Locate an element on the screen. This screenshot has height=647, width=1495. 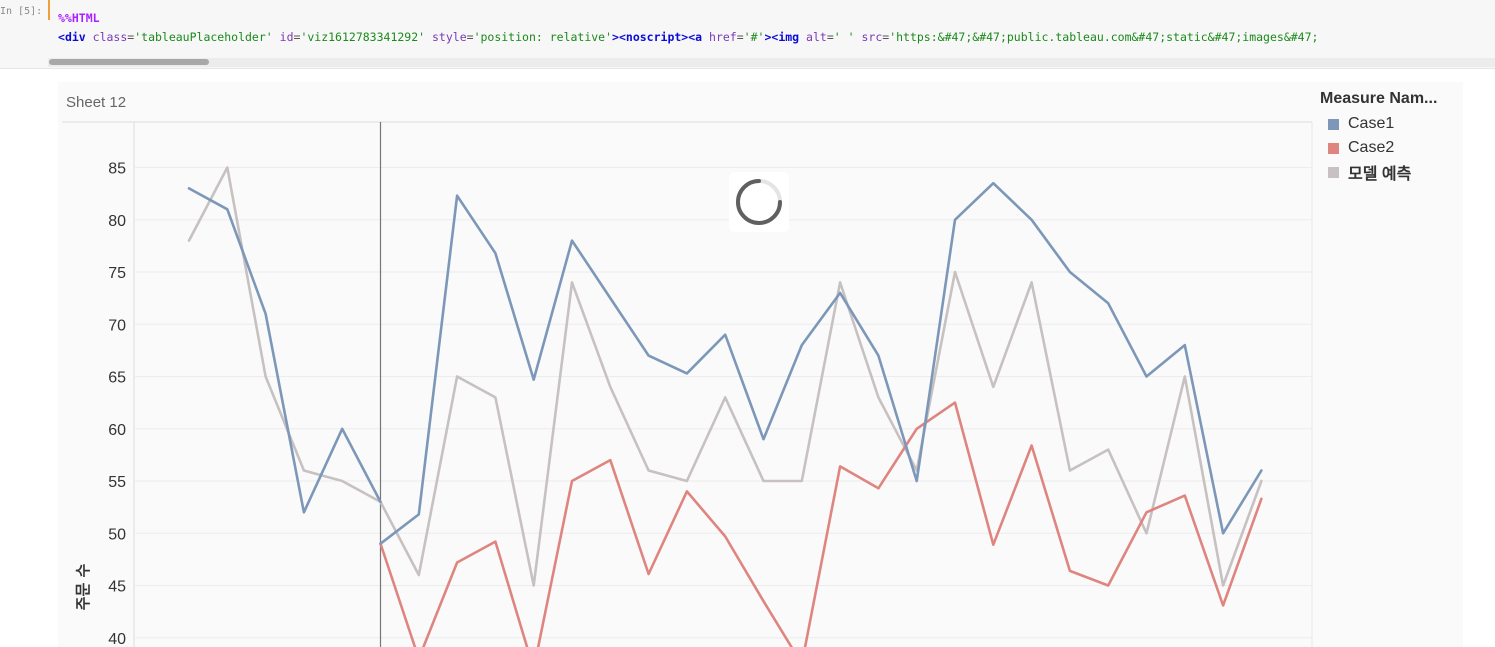
y-tick-label: 80 is located at coordinates (117, 221).